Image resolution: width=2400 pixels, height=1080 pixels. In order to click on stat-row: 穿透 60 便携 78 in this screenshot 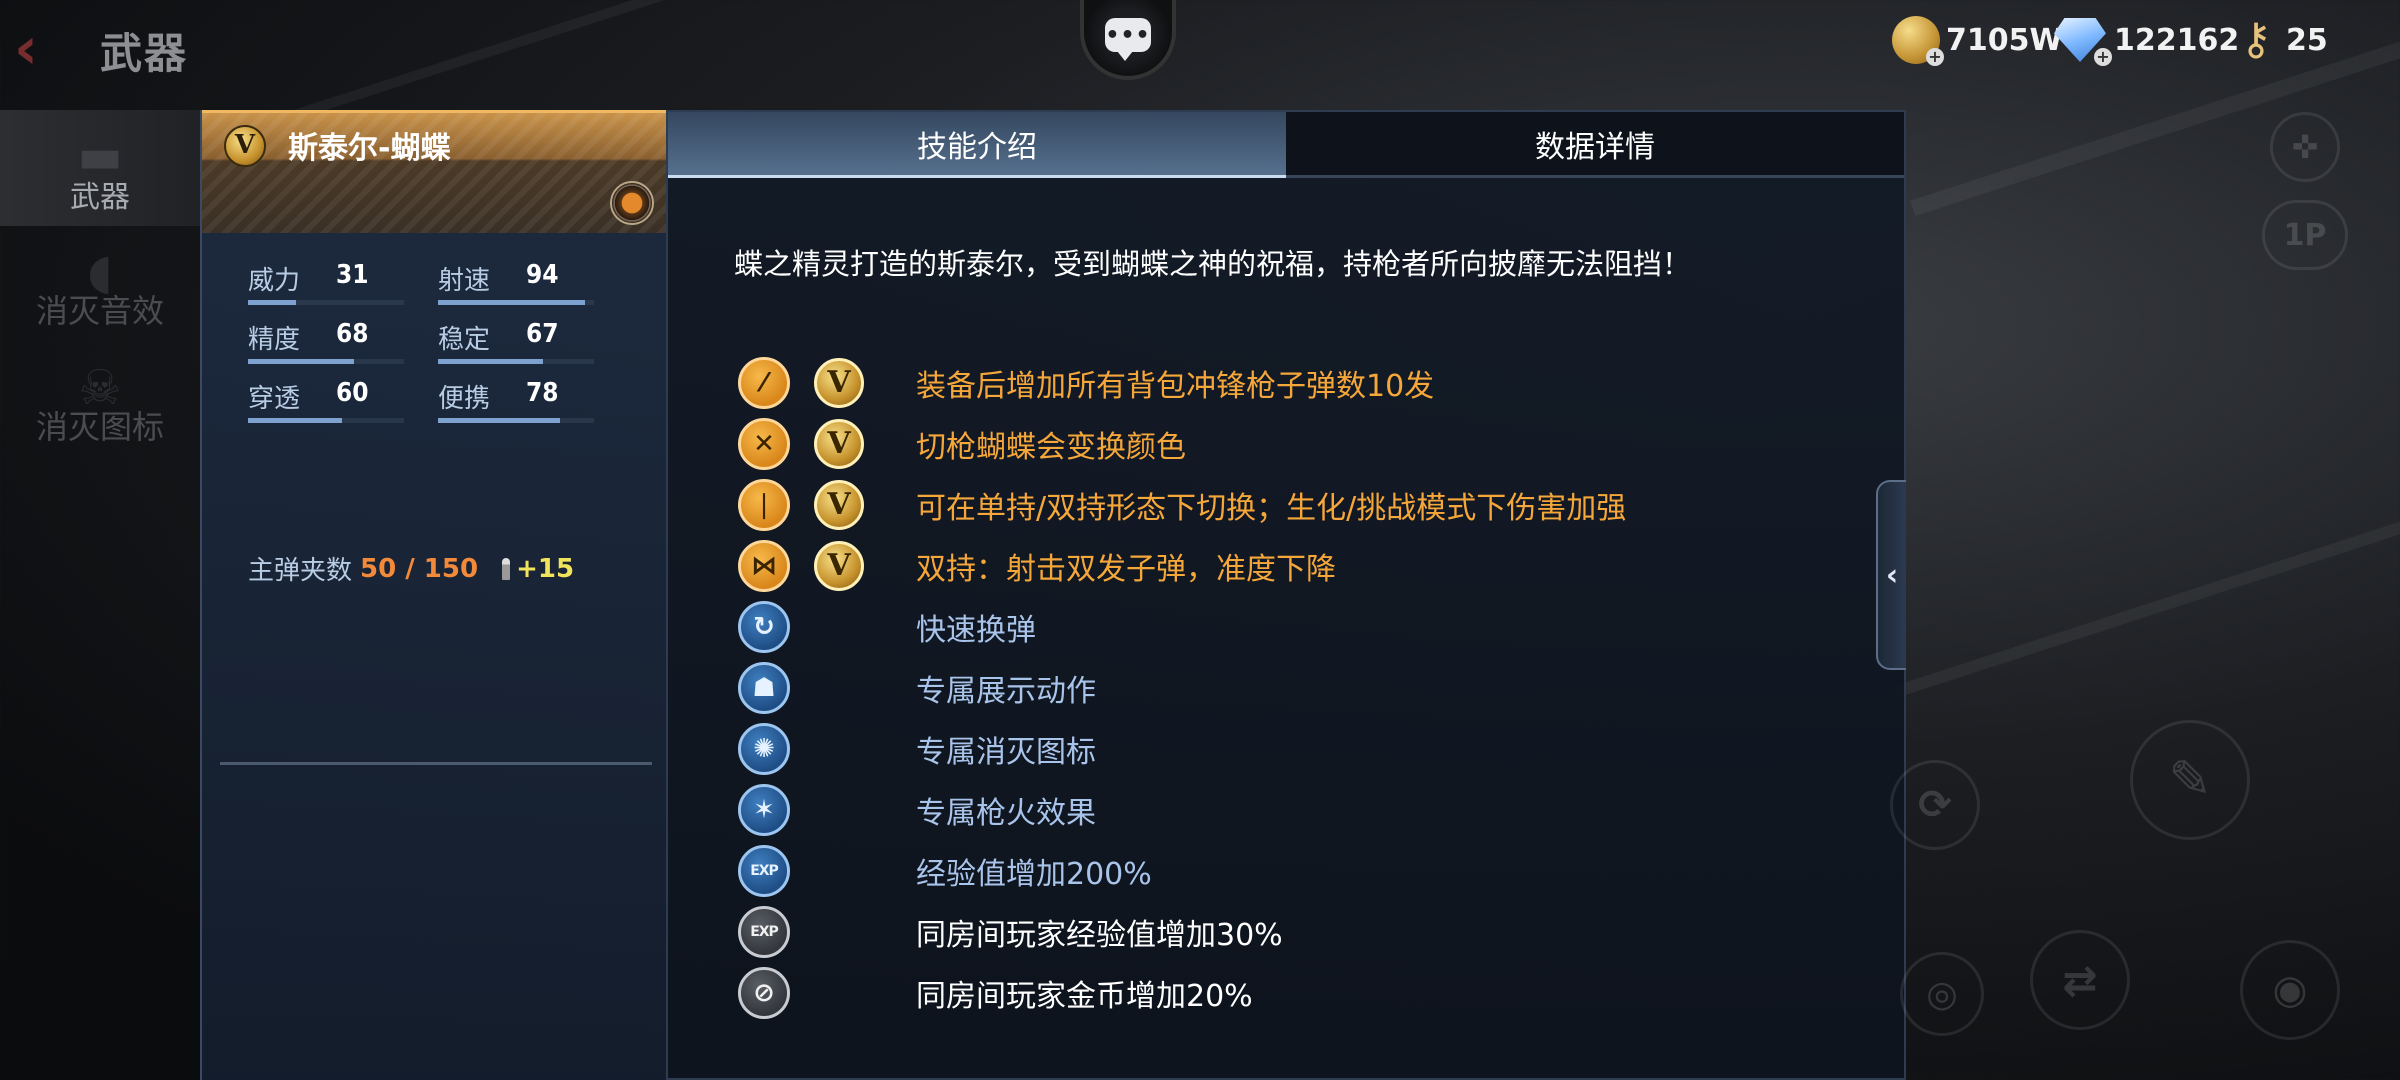, I will do `click(438, 407)`.